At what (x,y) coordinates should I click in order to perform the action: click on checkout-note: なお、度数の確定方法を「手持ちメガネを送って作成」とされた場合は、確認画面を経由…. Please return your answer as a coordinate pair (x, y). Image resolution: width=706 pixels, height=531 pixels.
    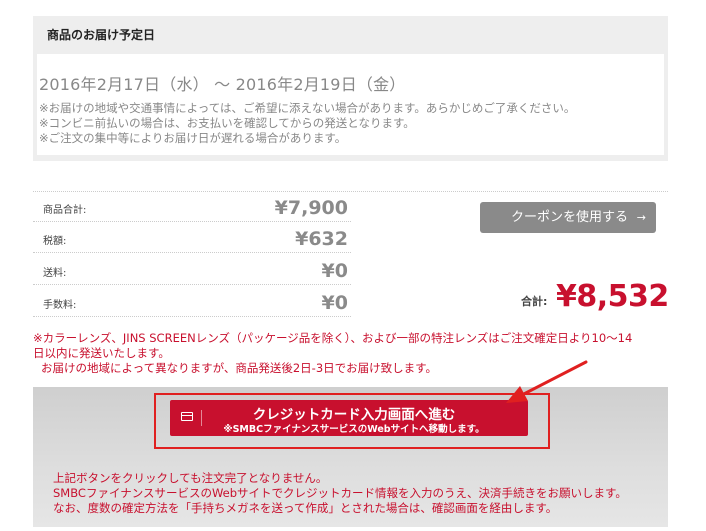
    Looking at the image, I should click on (305, 508).